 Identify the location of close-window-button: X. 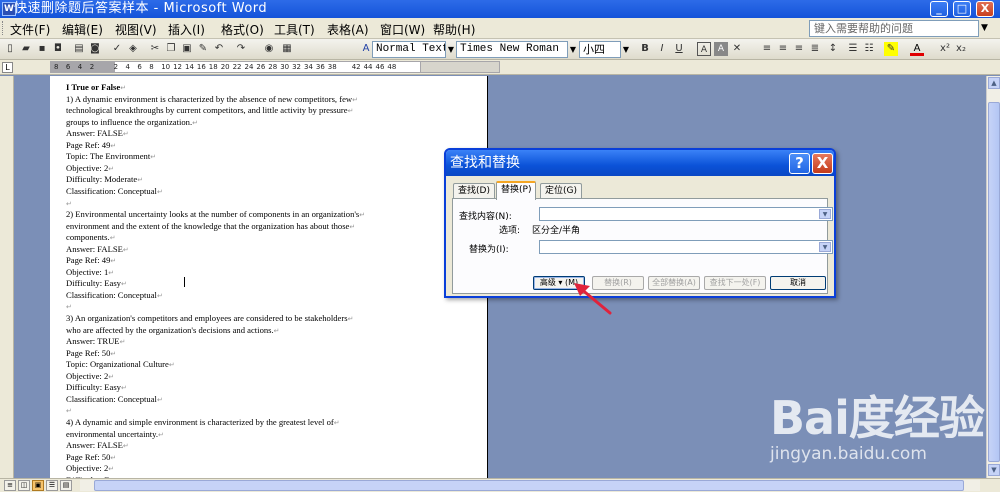
(985, 9).